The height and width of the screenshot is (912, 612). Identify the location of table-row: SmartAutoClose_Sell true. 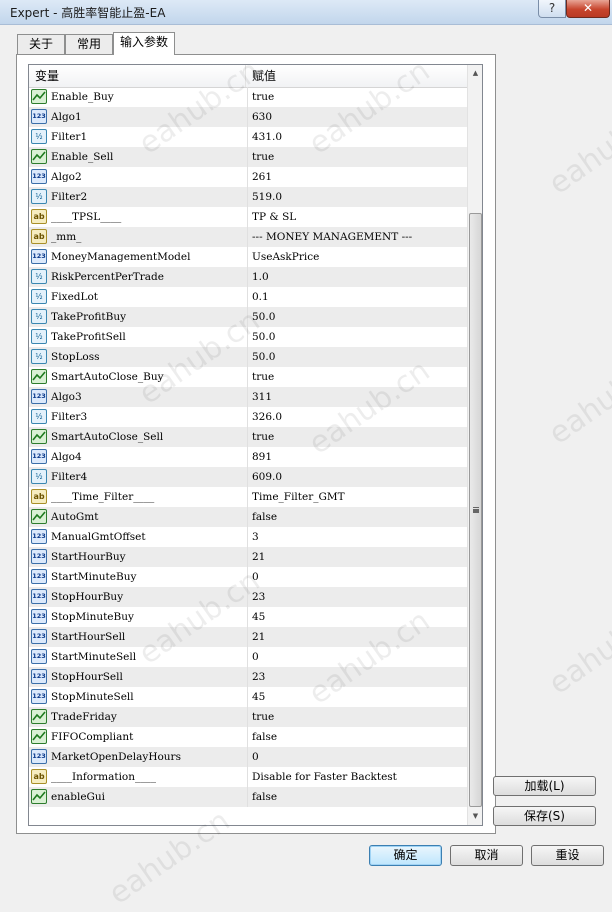
(248, 437).